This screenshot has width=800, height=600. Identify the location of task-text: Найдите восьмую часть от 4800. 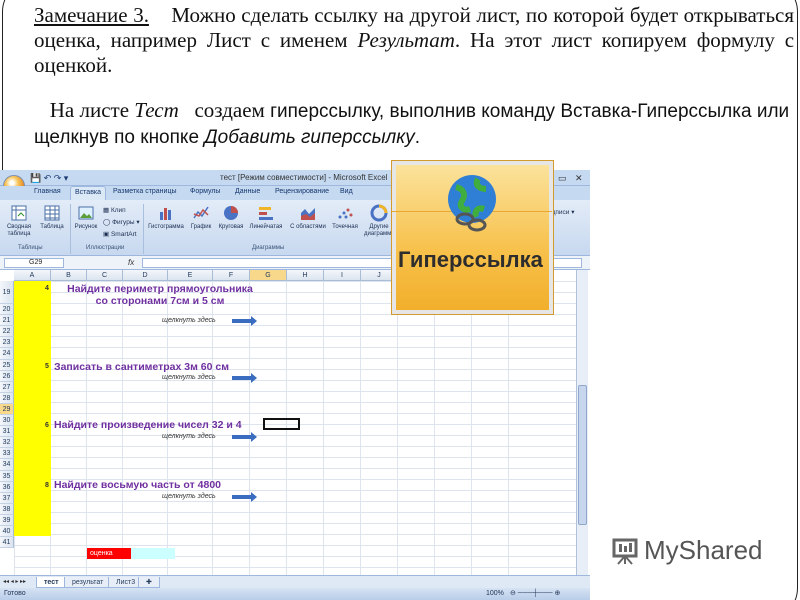
(137, 485).